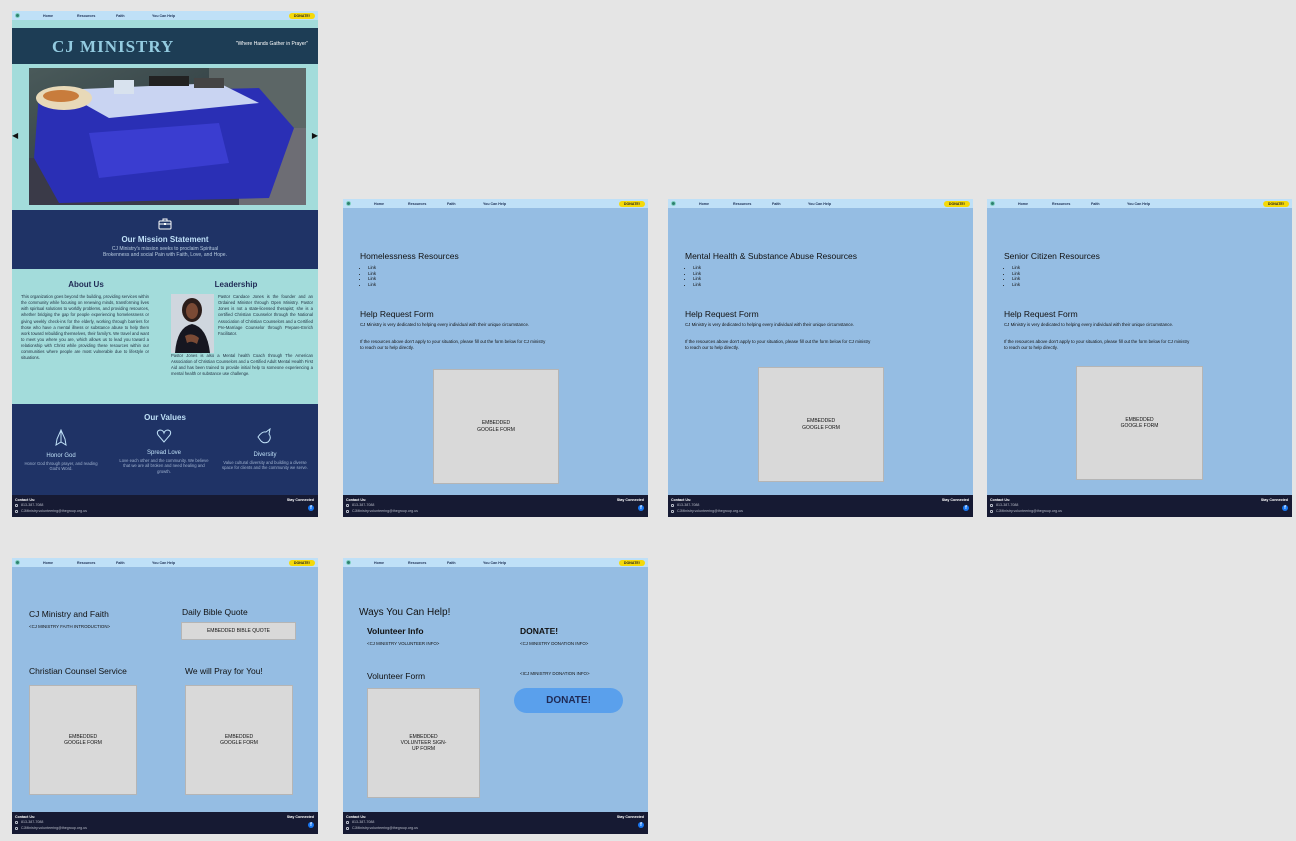  Describe the element at coordinates (1041, 314) in the screenshot. I see `help-request-title: Help Request Form` at that location.